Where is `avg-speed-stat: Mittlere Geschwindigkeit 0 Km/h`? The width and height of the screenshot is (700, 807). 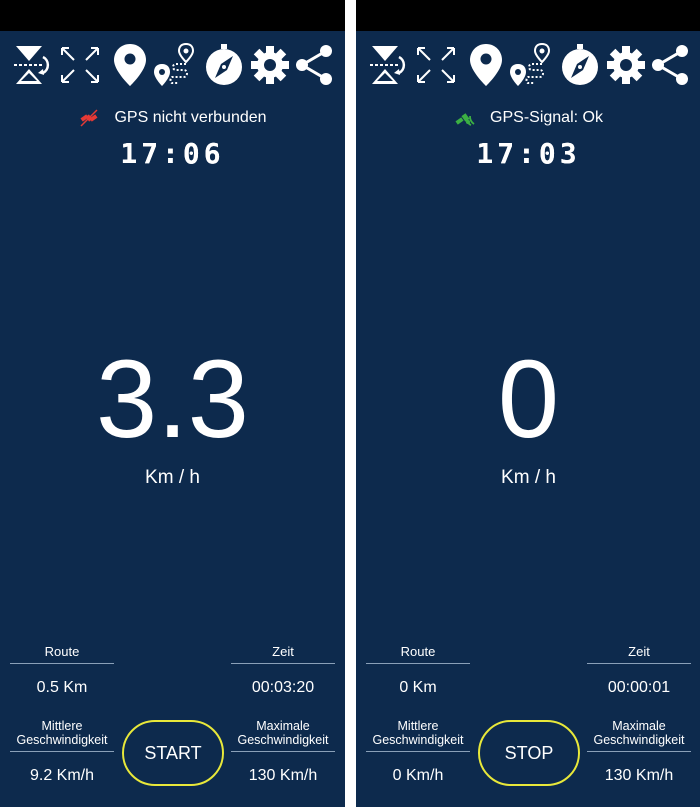
avg-speed-stat: Mittlere Geschwindigkeit 0 Km/h is located at coordinates (418, 752).